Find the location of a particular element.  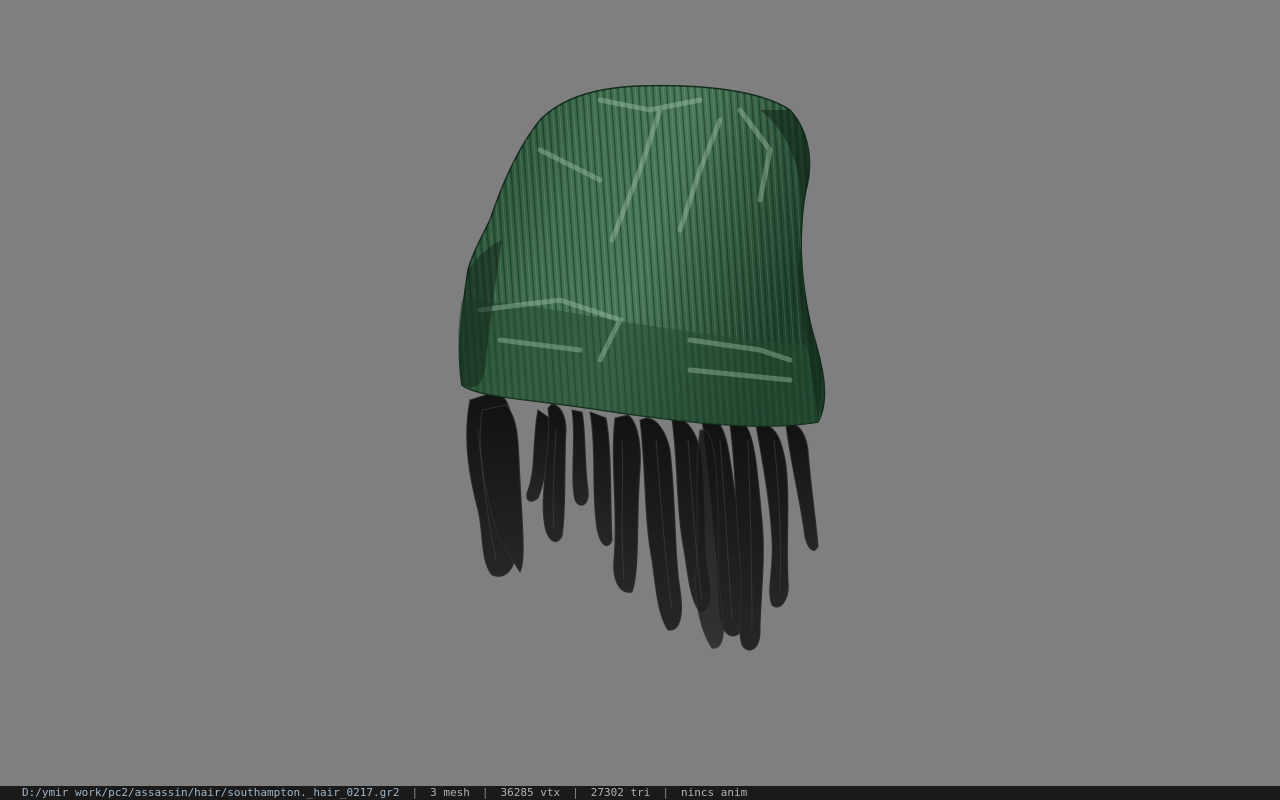

vertex-count-label: 36285 vtx is located at coordinates (530, 792).